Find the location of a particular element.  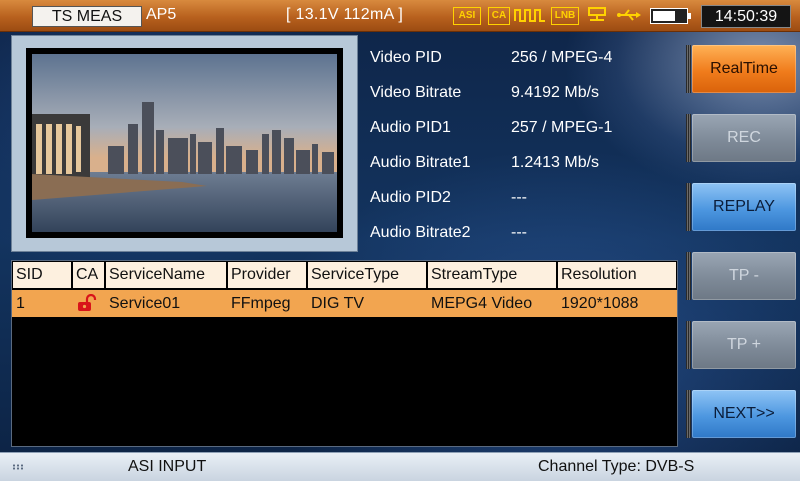

power-readout: [ 13.1V 112mA ] is located at coordinates (345, 14).